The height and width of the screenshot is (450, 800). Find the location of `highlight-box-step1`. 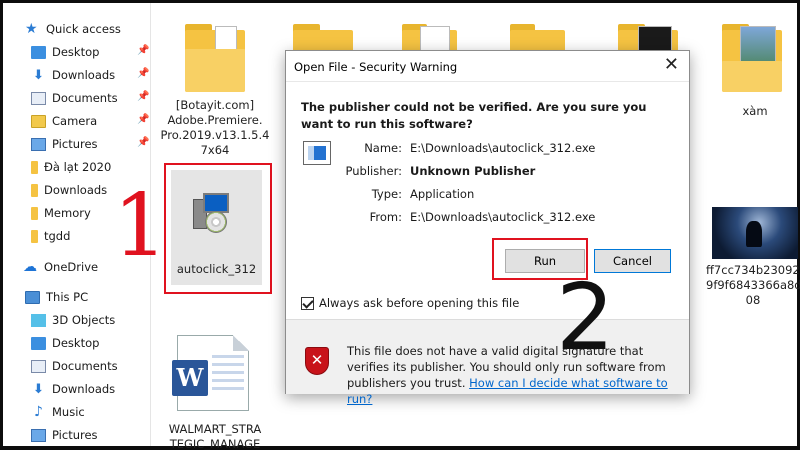

highlight-box-step1 is located at coordinates (218, 228).